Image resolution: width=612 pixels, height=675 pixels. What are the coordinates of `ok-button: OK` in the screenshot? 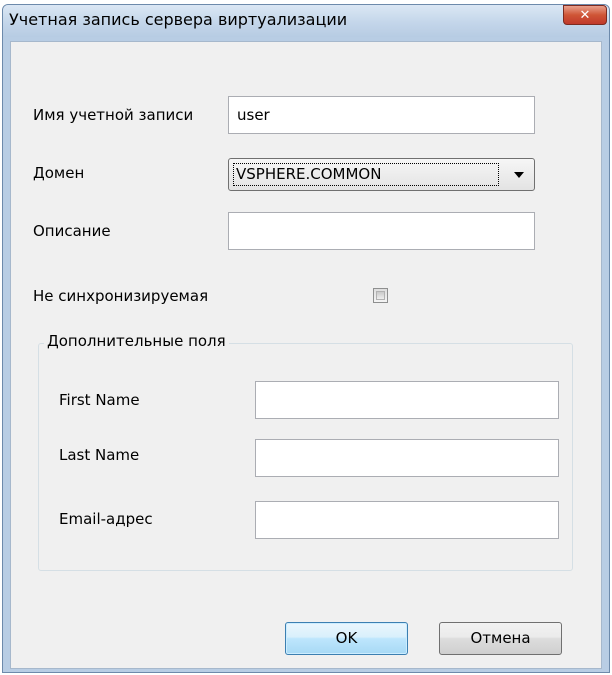 It's located at (346, 638).